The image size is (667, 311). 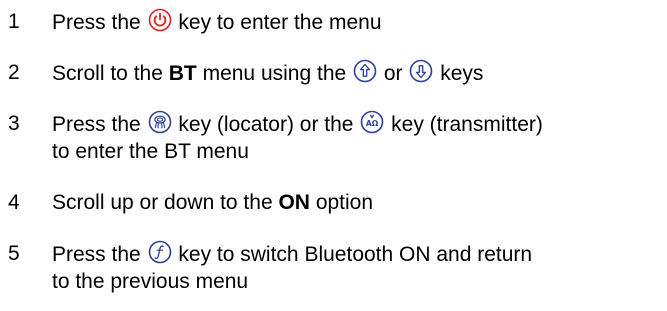 What do you see at coordinates (160, 122) in the screenshot?
I see `locator-antenna-icon` at bounding box center [160, 122].